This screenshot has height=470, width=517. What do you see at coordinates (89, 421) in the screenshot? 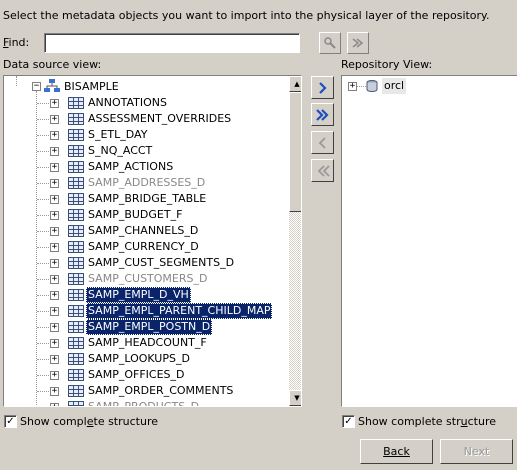
I see `left-show-complete-label: Show complete structure` at bounding box center [89, 421].